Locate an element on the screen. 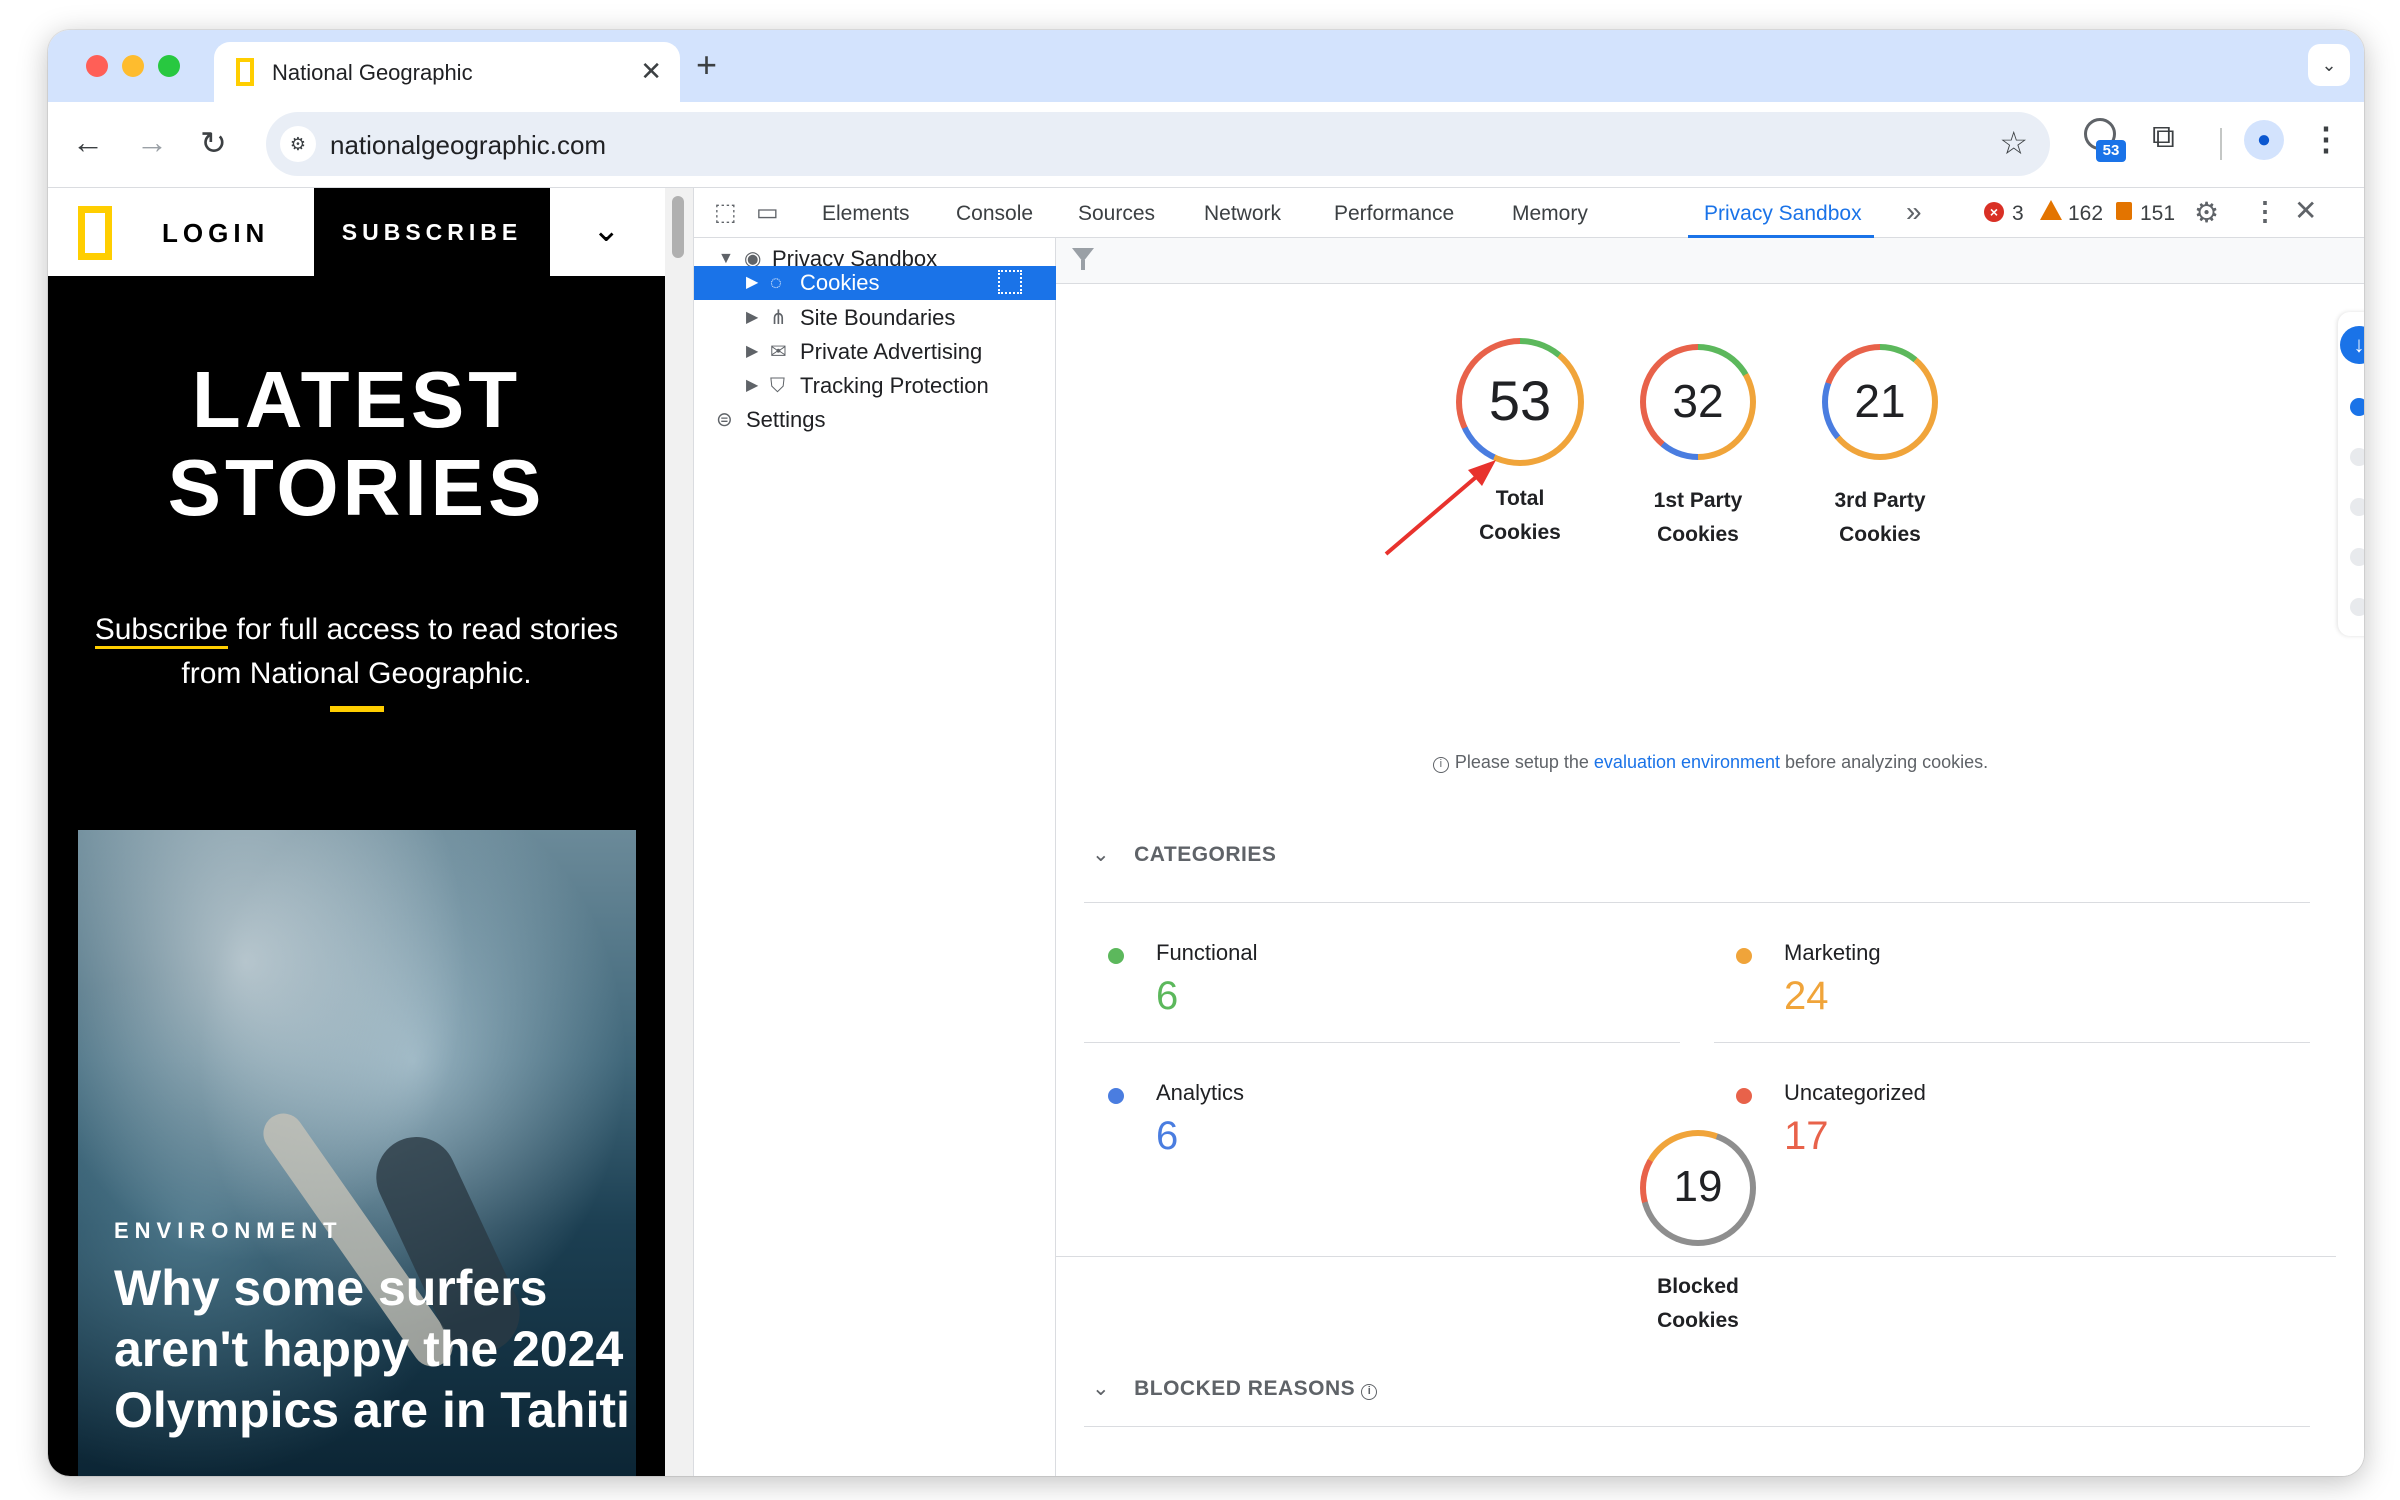 This screenshot has width=2400, height=1500. tree-item-site-boundaries: ▶ ⋔ Site Boundaries is located at coordinates (875, 318).